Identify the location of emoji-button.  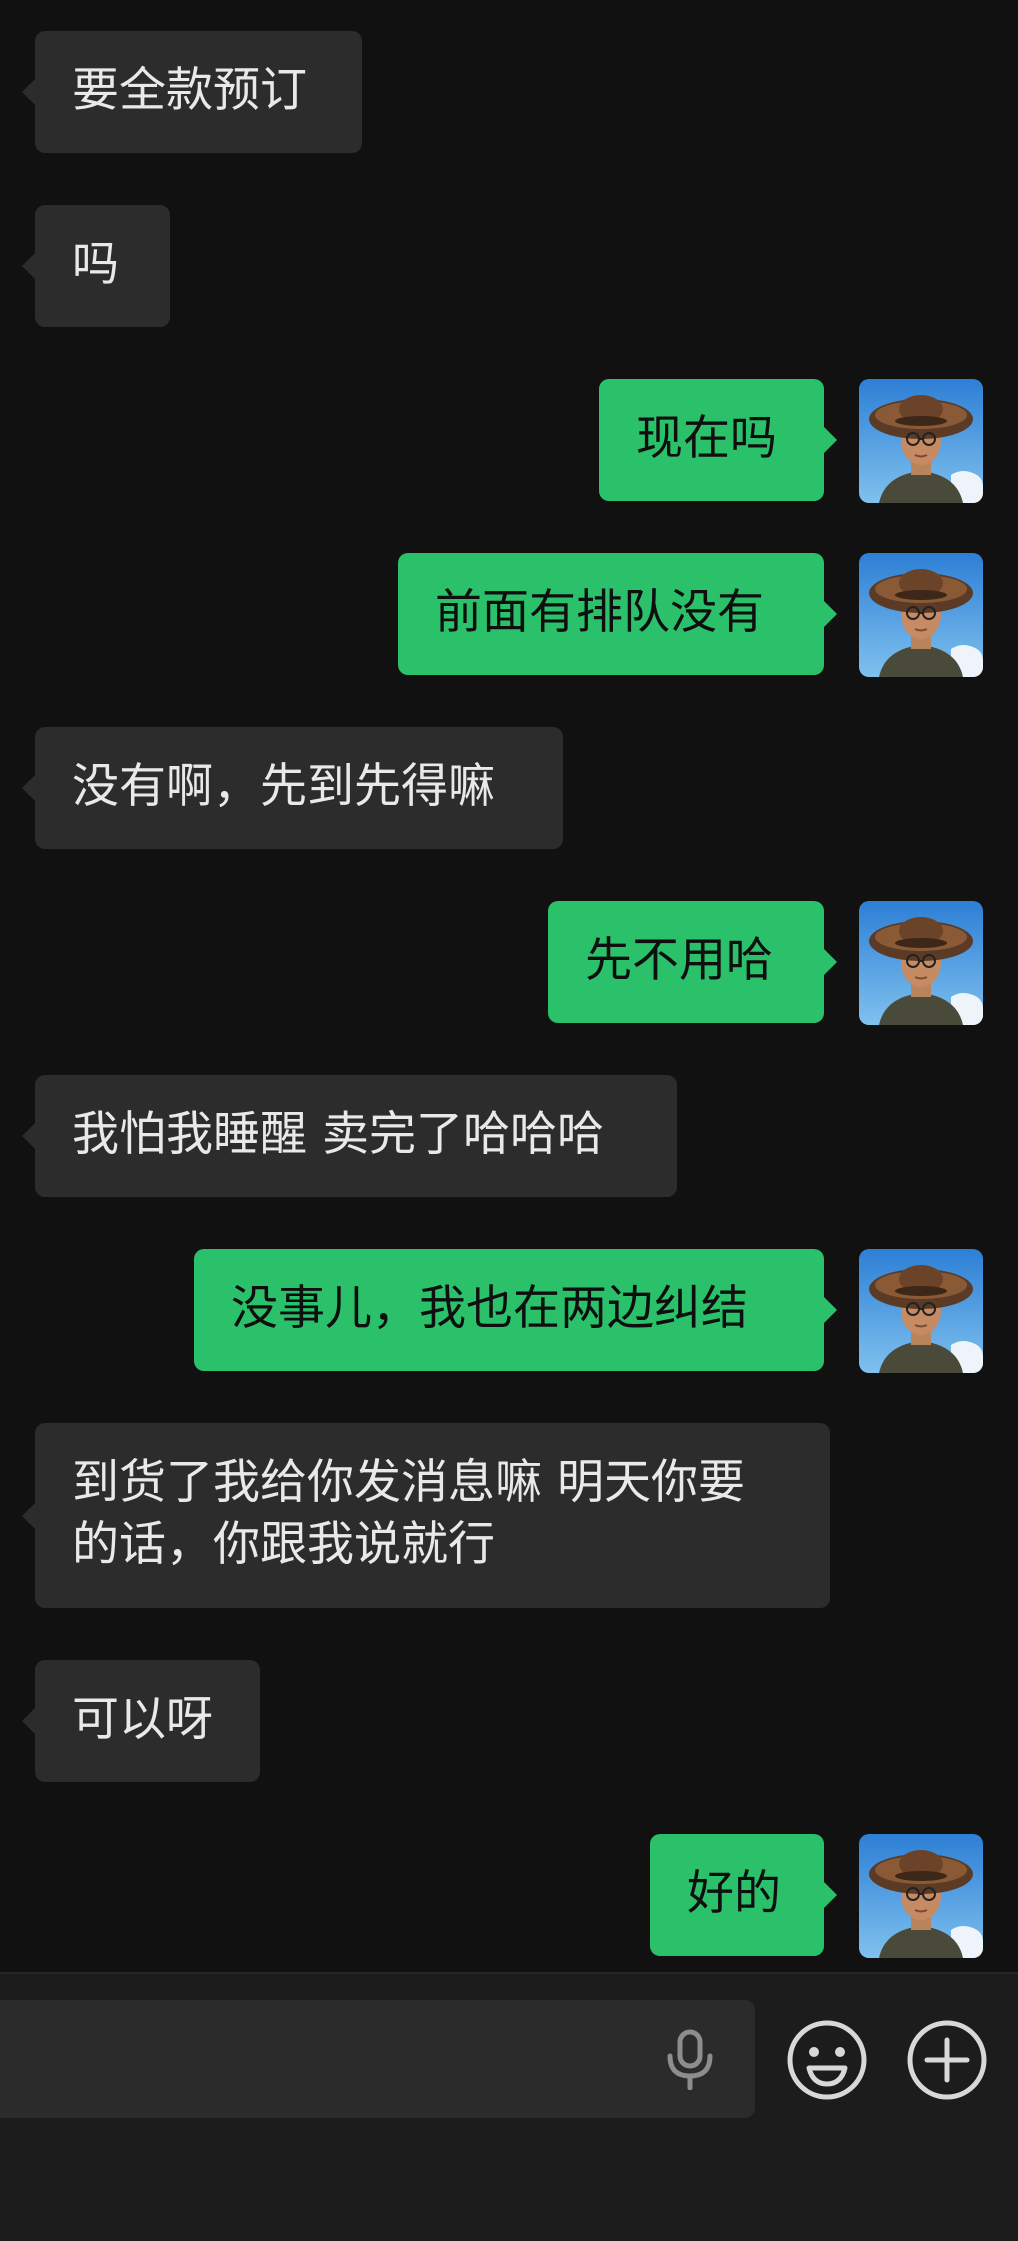
(827, 2060).